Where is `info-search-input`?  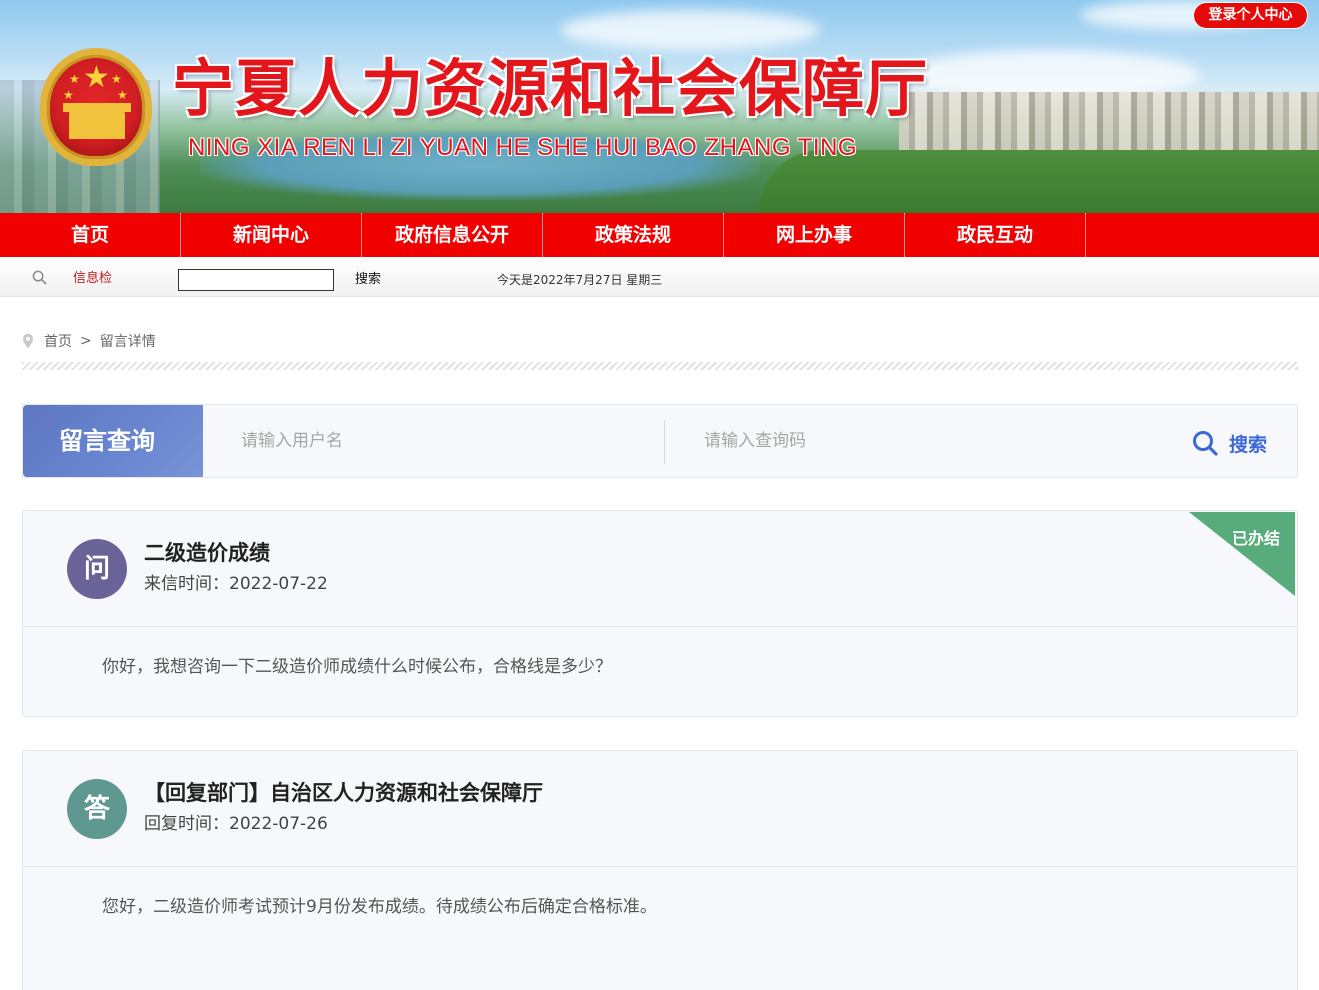
info-search-input is located at coordinates (256, 280).